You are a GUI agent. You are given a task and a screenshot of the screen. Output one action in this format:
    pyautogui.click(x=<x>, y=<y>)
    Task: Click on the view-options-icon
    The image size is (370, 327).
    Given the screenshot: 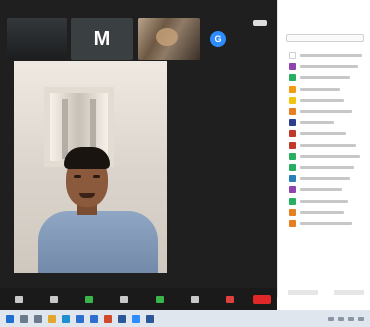 What is the action you would take?
    pyautogui.click(x=260, y=23)
    